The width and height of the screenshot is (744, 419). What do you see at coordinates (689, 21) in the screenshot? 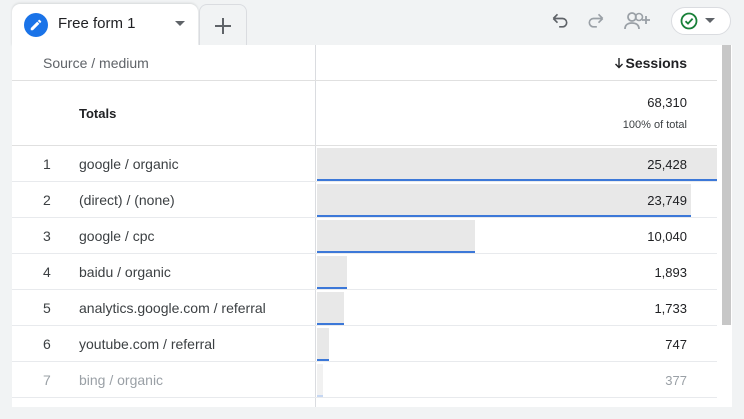
I see `check-circle-icon` at bounding box center [689, 21].